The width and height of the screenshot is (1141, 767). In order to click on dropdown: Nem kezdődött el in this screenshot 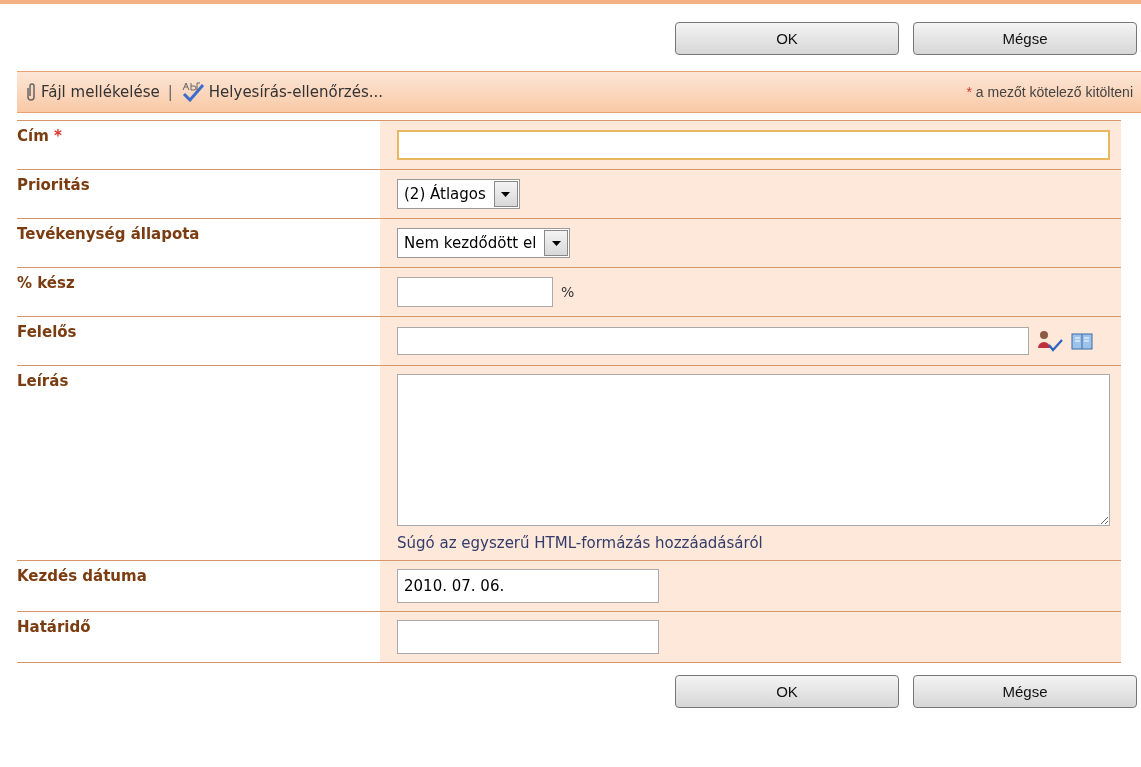, I will do `click(484, 243)`.